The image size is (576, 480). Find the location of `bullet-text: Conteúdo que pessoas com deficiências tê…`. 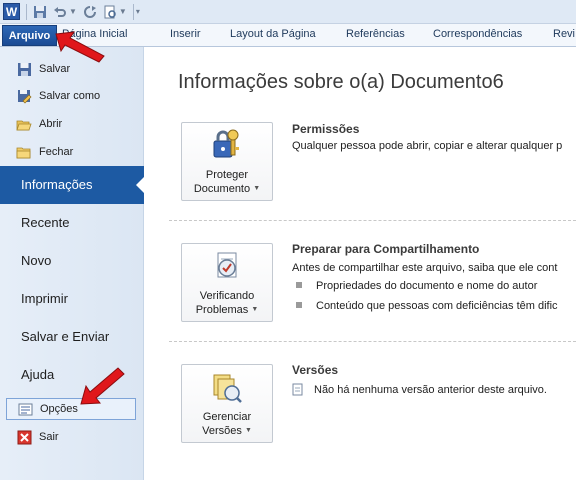

bullet-text: Conteúdo que pessoas com deficiências tê… is located at coordinates (437, 306).